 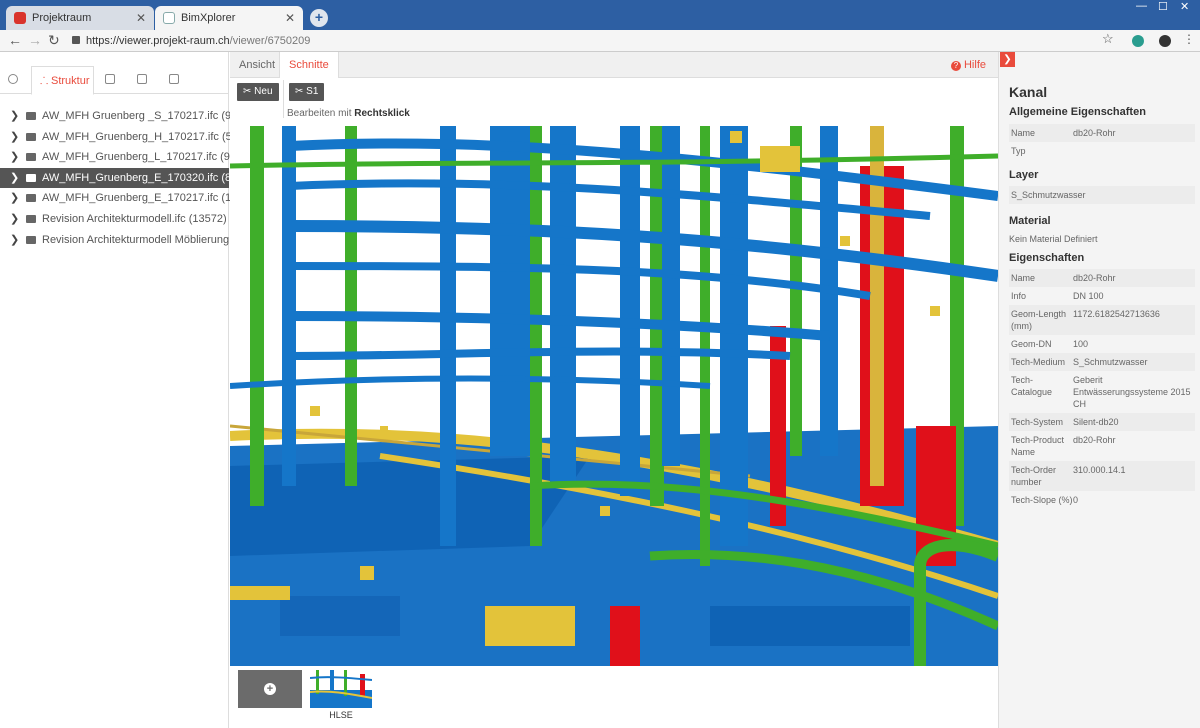 I want to click on general-properties-heading: Allgemeine Eigenschaften, so click(x=1077, y=112).